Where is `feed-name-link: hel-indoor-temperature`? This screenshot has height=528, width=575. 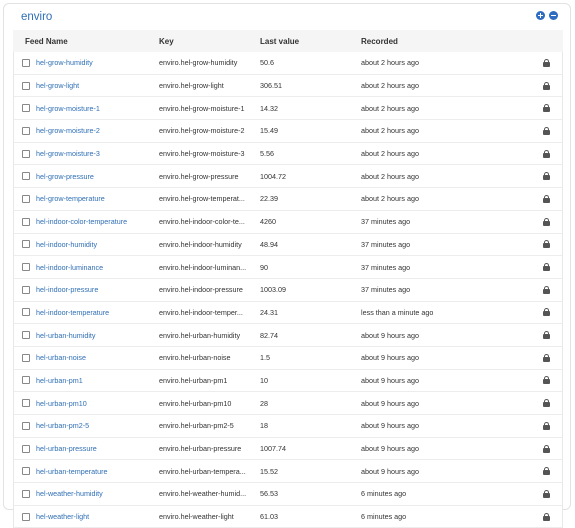 feed-name-link: hel-indoor-temperature is located at coordinates (72, 312).